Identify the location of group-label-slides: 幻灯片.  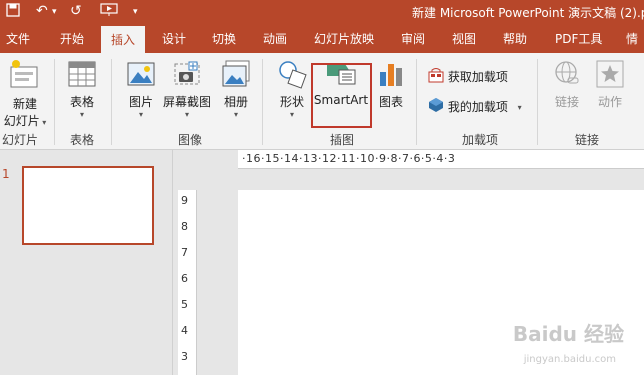
(19, 140).